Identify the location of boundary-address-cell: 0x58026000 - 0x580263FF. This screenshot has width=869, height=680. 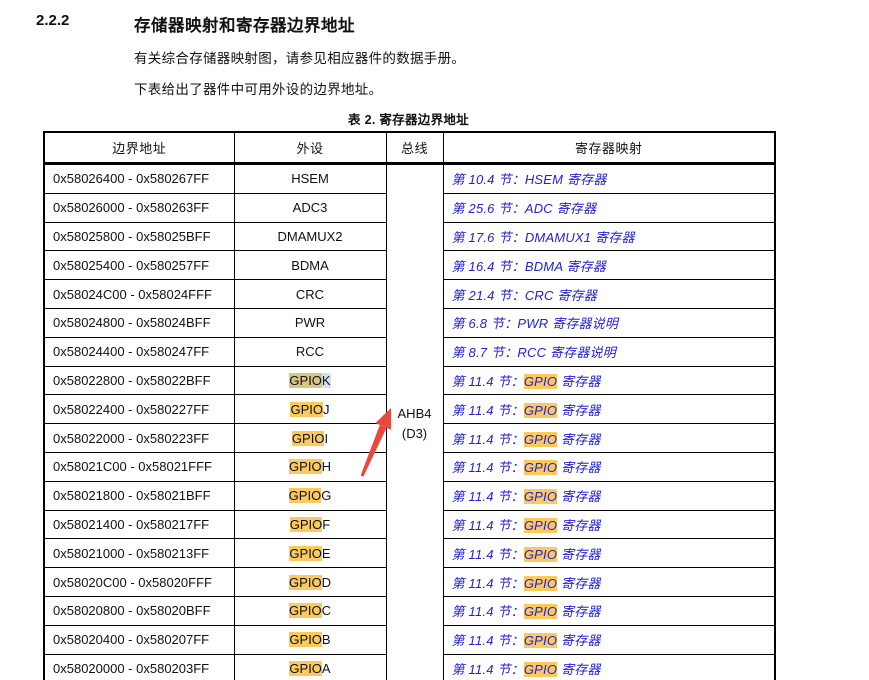
(139, 207).